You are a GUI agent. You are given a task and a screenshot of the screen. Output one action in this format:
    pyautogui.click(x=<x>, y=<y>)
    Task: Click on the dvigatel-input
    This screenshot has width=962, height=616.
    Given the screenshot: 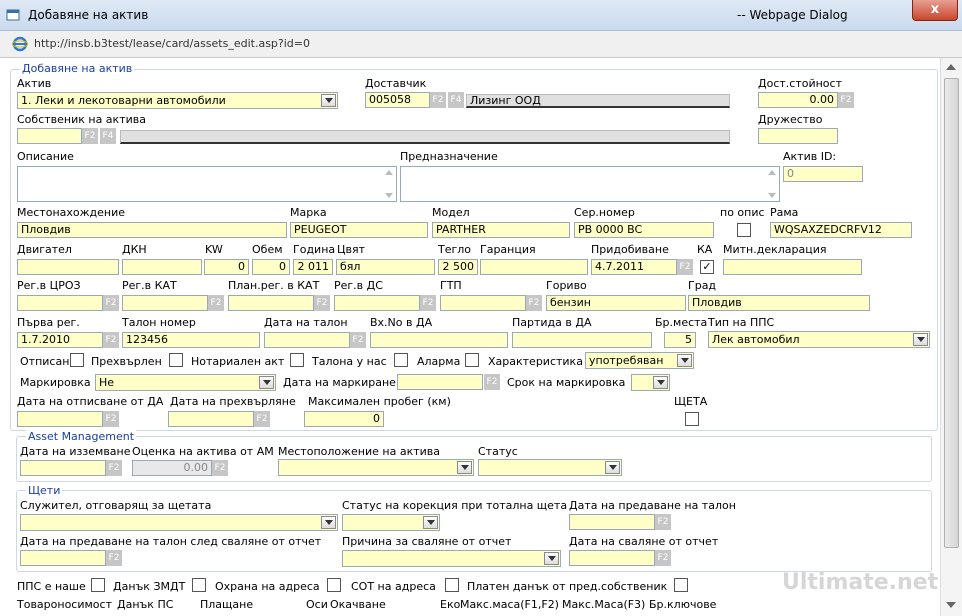 What is the action you would take?
    pyautogui.click(x=68, y=267)
    